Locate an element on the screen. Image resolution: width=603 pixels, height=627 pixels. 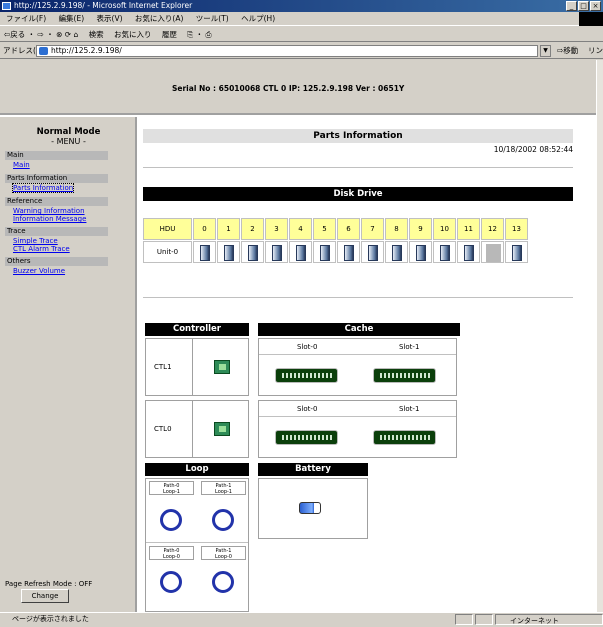
loop-path-label: Path-0 Loop-1 is located at coordinates (171, 488).